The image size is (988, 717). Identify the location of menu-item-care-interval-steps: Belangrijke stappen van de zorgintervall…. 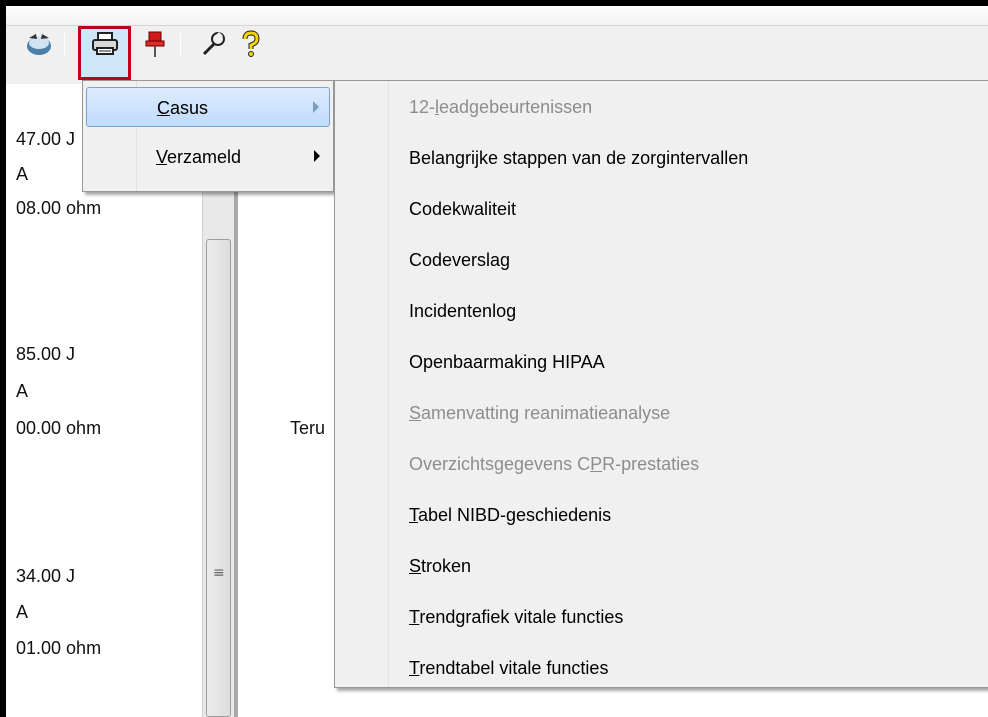
(661, 159).